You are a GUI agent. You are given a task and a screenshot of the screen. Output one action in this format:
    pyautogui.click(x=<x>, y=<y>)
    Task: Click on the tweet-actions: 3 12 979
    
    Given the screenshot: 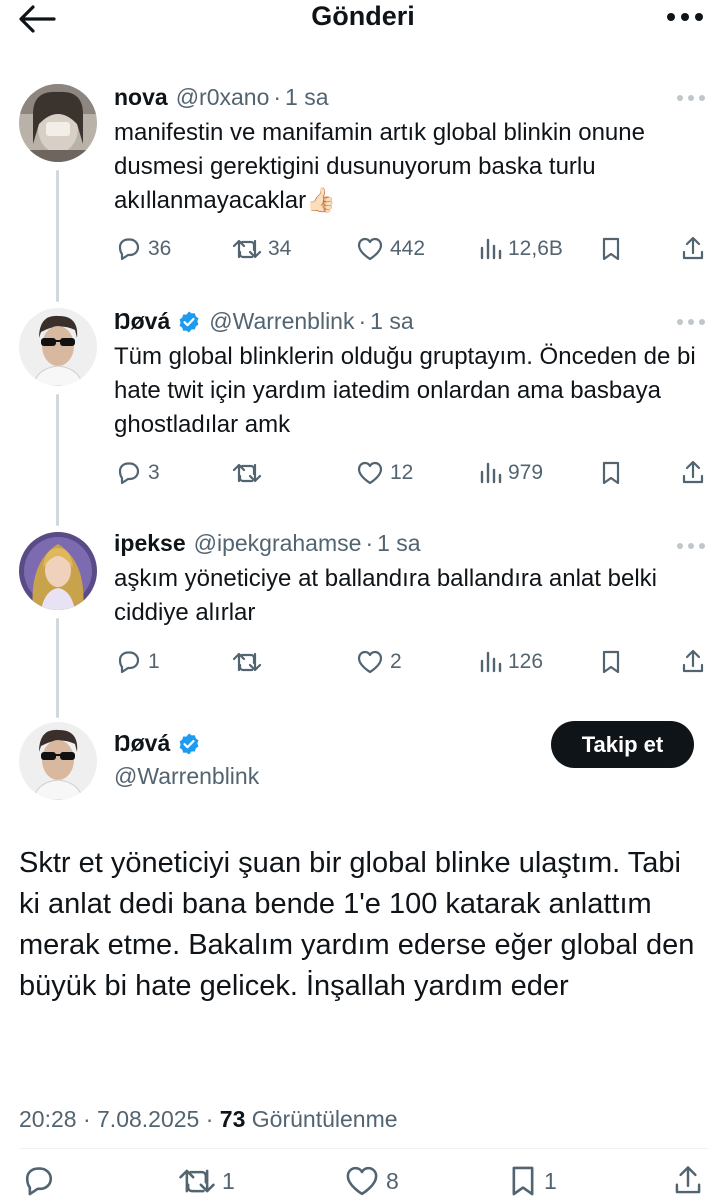 What is the action you would take?
    pyautogui.click(x=412, y=473)
    